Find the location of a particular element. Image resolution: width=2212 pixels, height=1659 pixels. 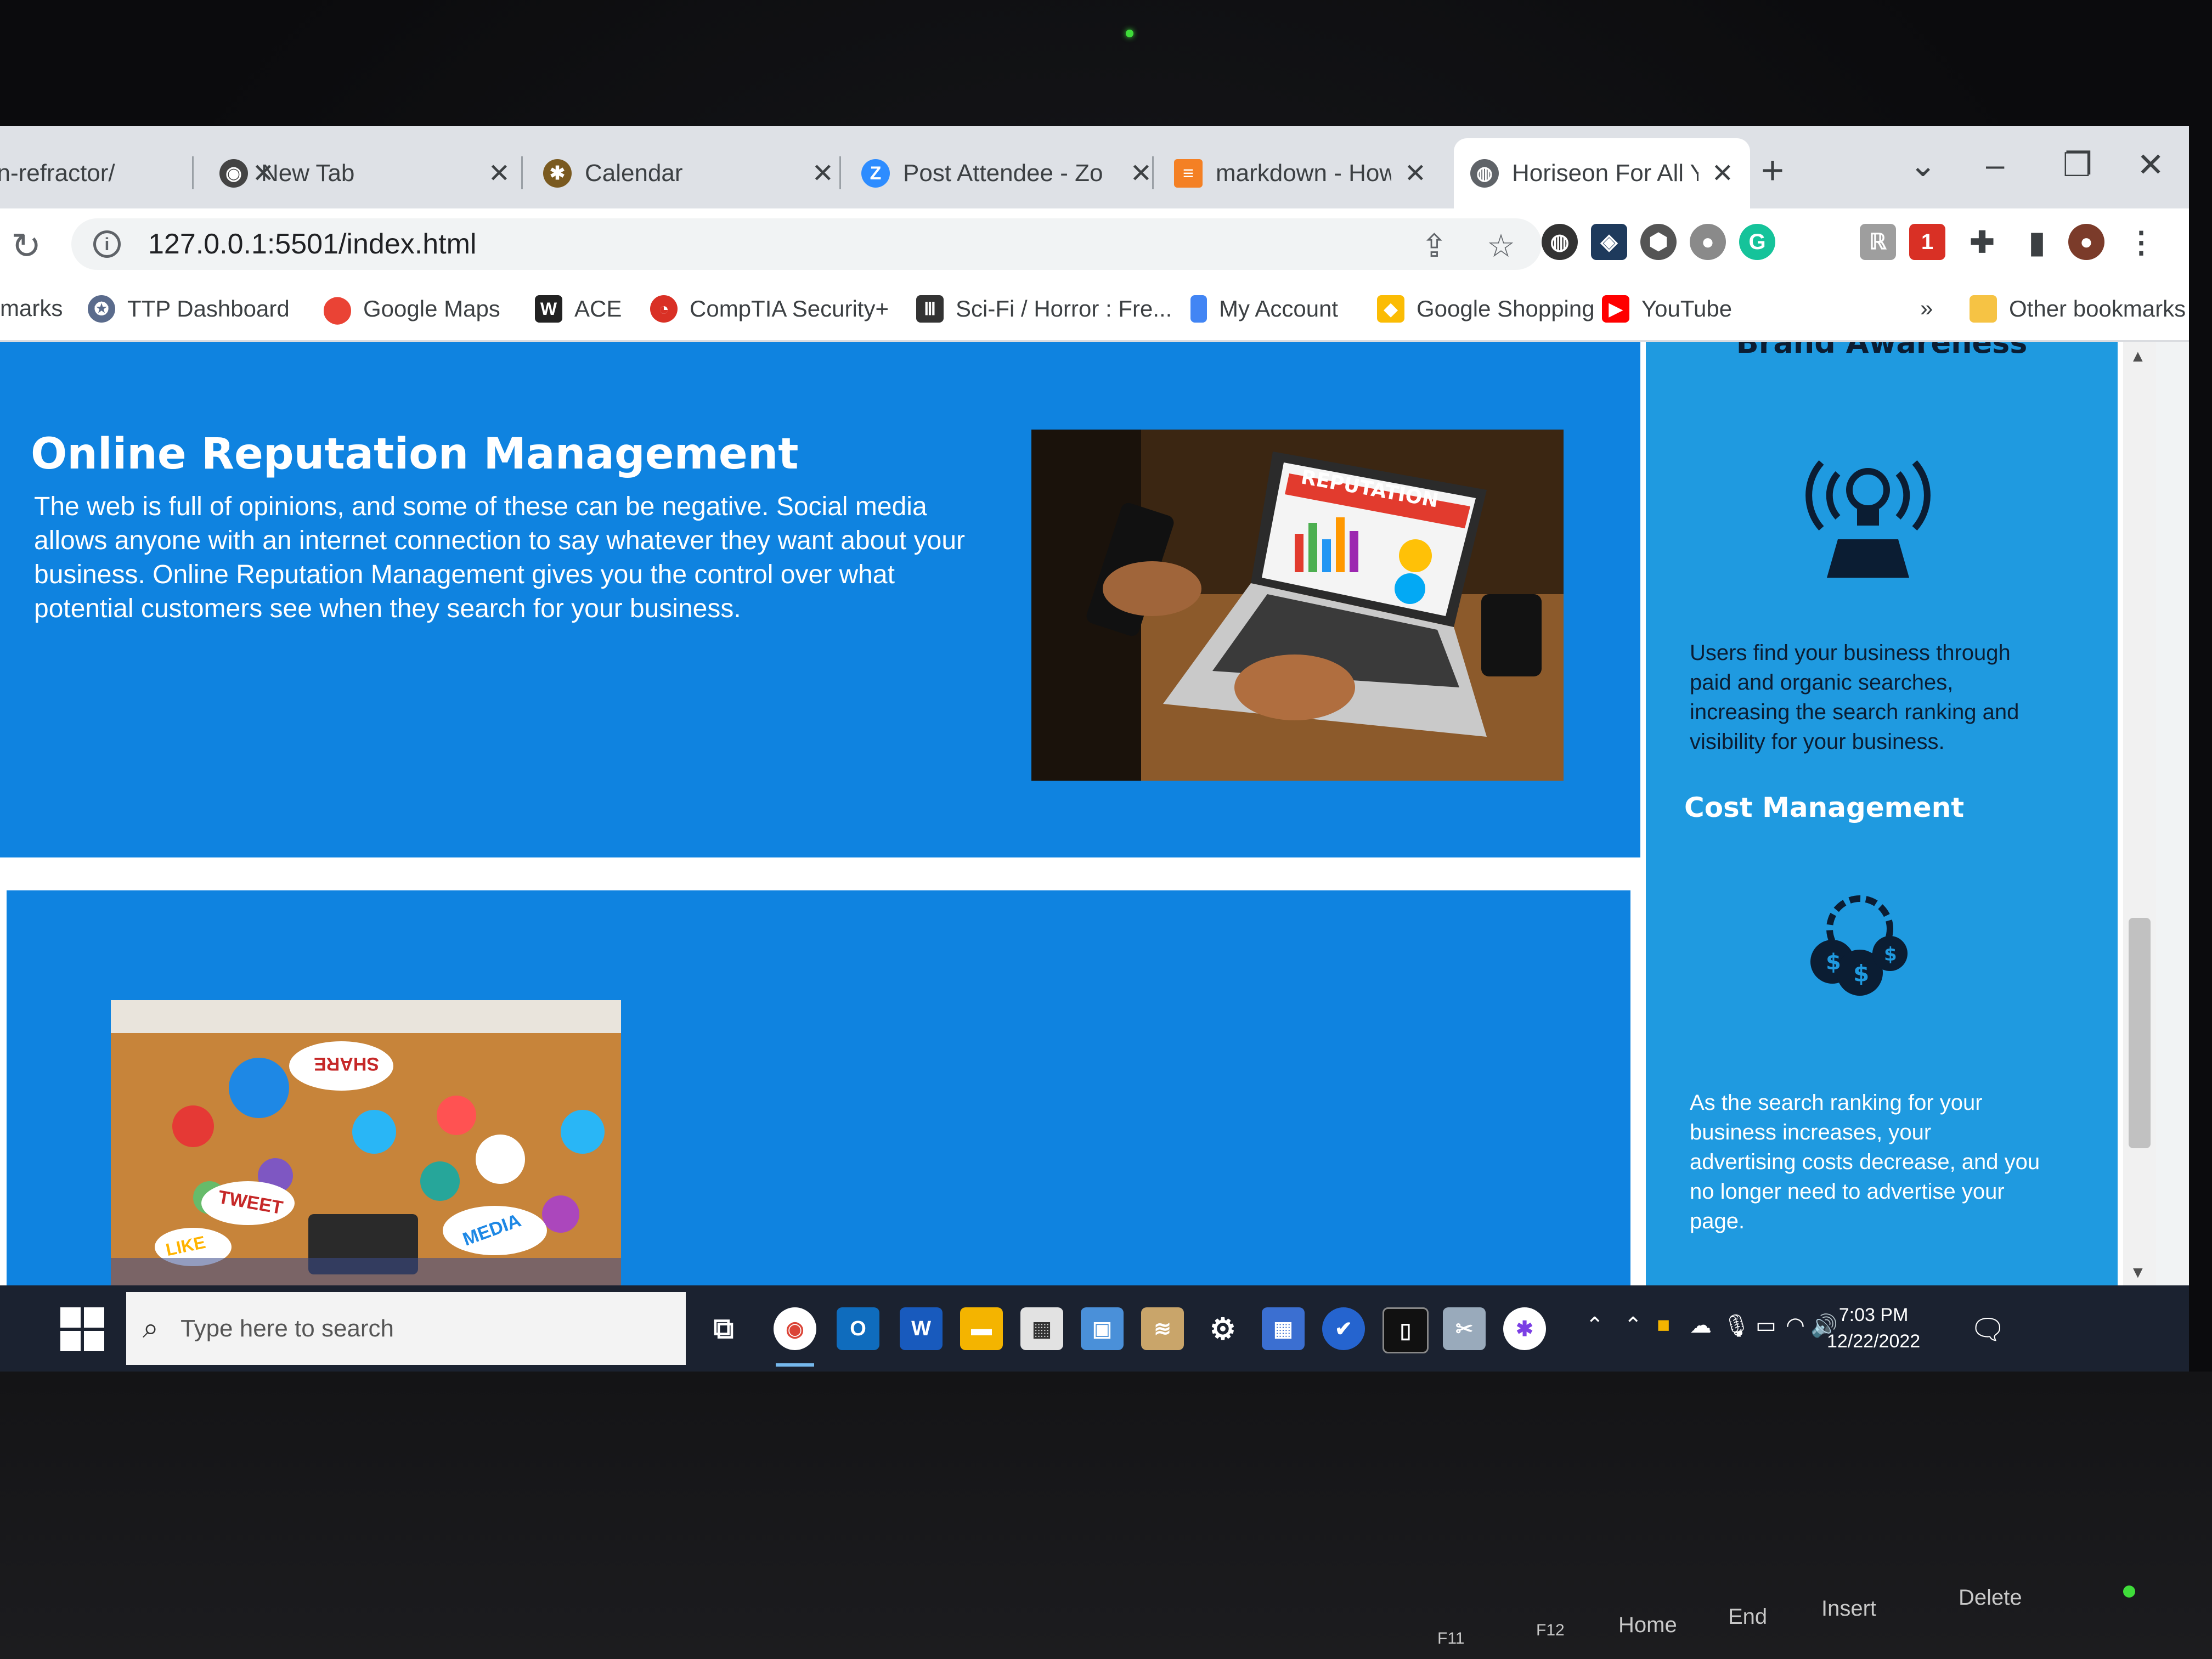

extension-hex-icon: ⬢ is located at coordinates (1658, 242).